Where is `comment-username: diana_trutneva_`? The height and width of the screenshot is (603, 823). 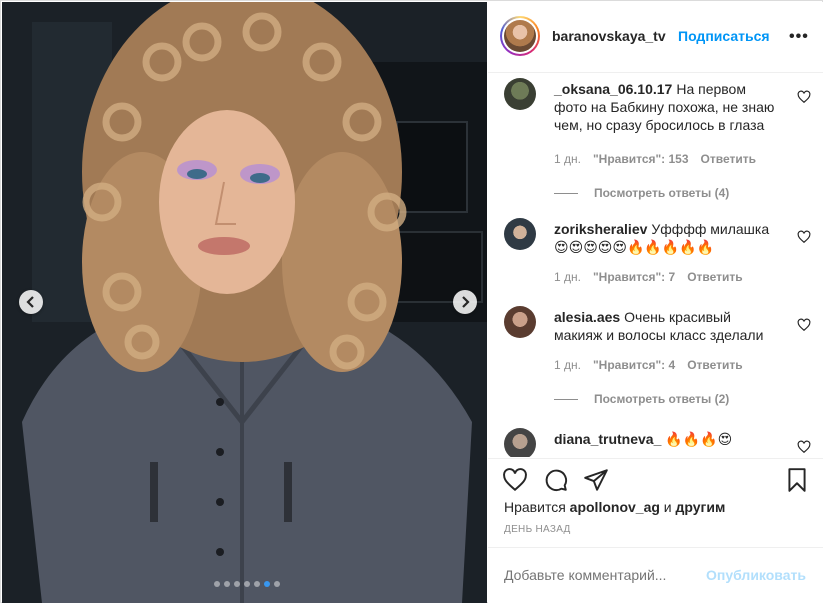
comment-username: diana_trutneva_ is located at coordinates (607, 439).